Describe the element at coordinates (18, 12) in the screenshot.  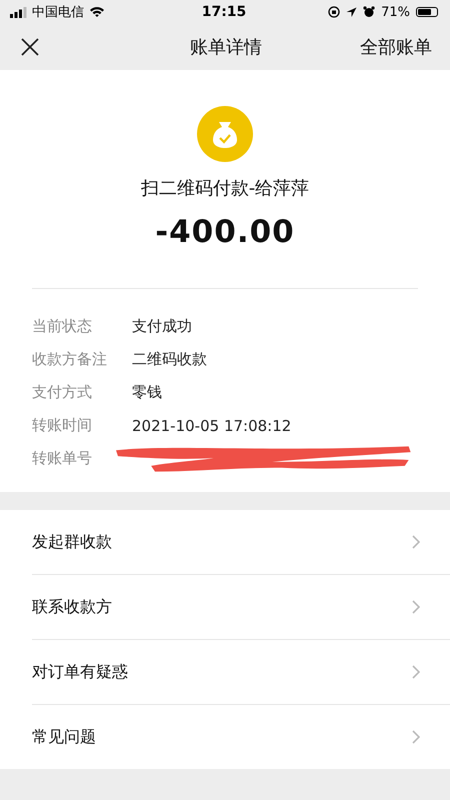
I see `signal-icon` at that location.